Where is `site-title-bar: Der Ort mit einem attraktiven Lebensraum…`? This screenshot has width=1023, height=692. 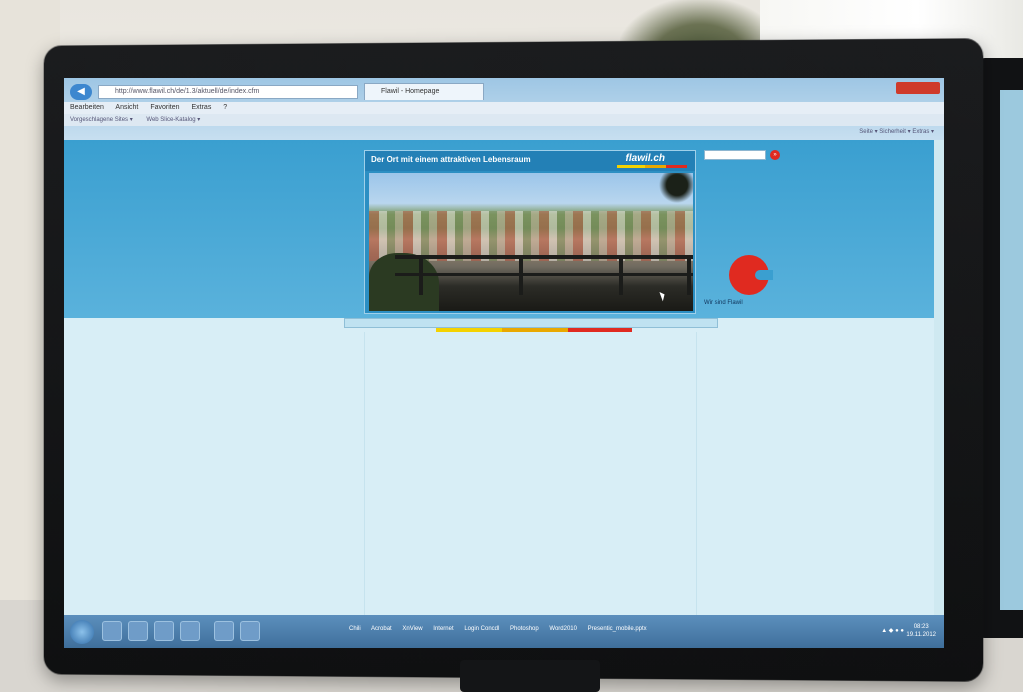
site-title-bar: Der Ort mit einem attraktiven Lebensraum… is located at coordinates (530, 161).